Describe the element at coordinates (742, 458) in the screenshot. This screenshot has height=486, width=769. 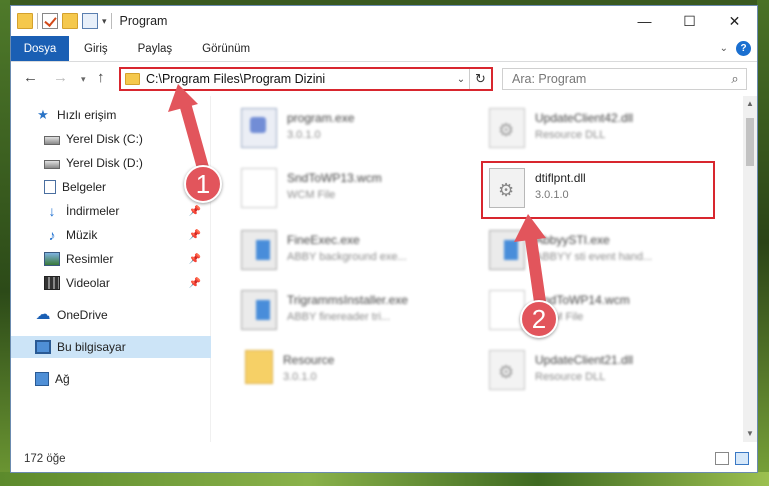
I see `tiles-view-icon` at that location.